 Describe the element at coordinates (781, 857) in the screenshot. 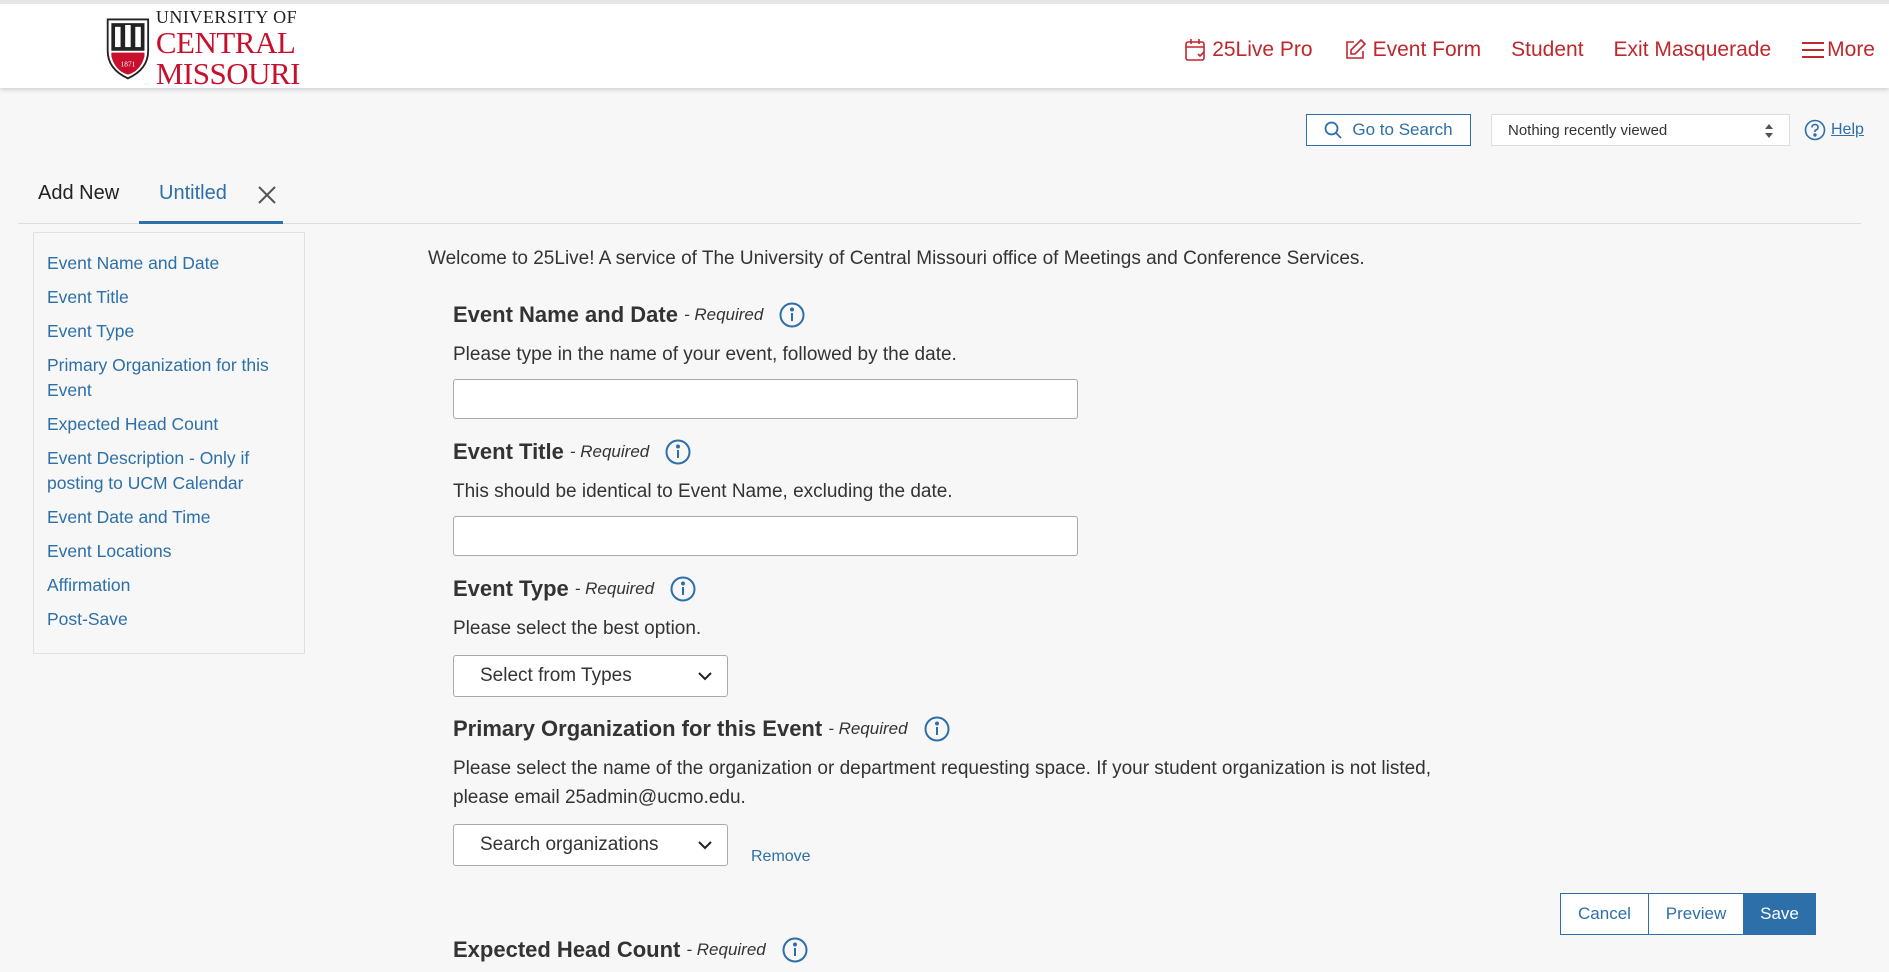

I see `remove-organization-link: Remove` at that location.